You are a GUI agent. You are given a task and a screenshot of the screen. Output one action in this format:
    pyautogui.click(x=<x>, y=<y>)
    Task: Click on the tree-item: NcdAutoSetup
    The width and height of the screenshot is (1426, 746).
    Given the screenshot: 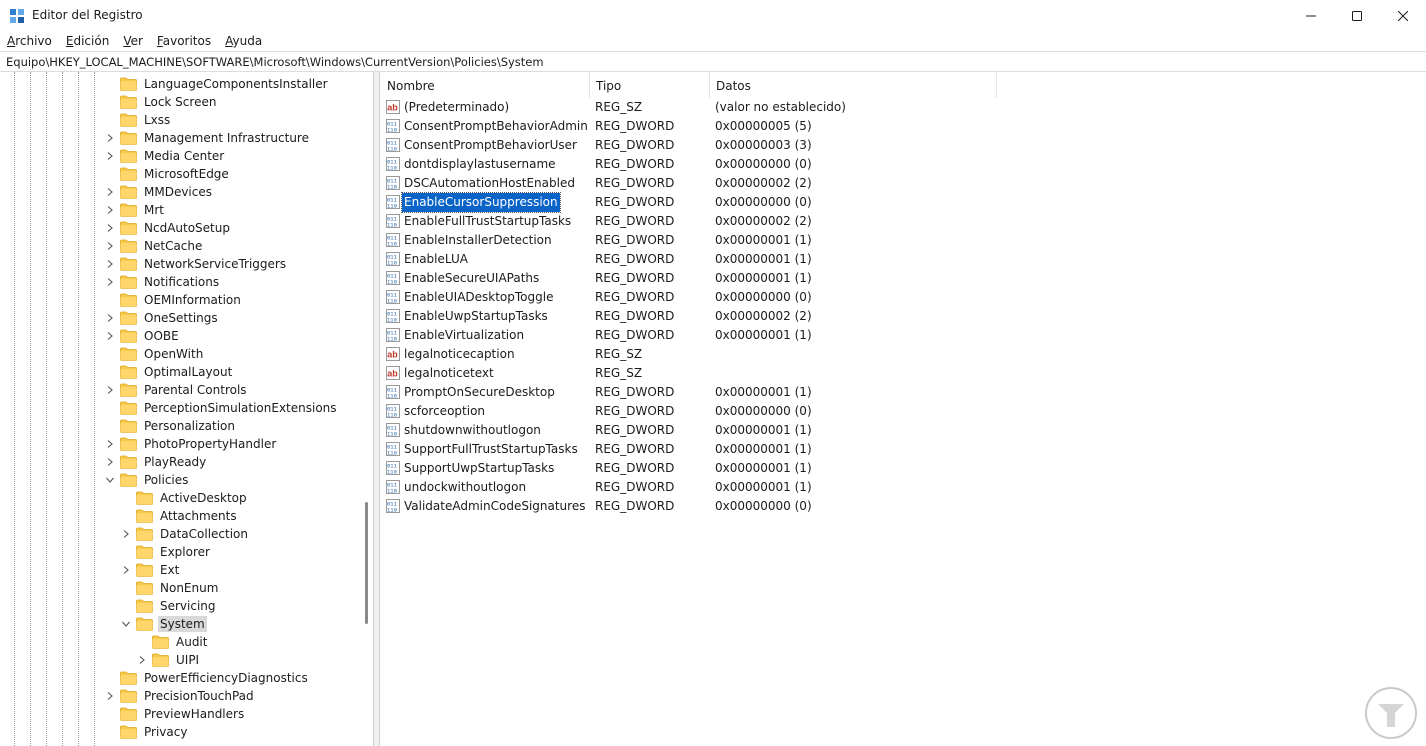 What is the action you would take?
    pyautogui.click(x=168, y=228)
    